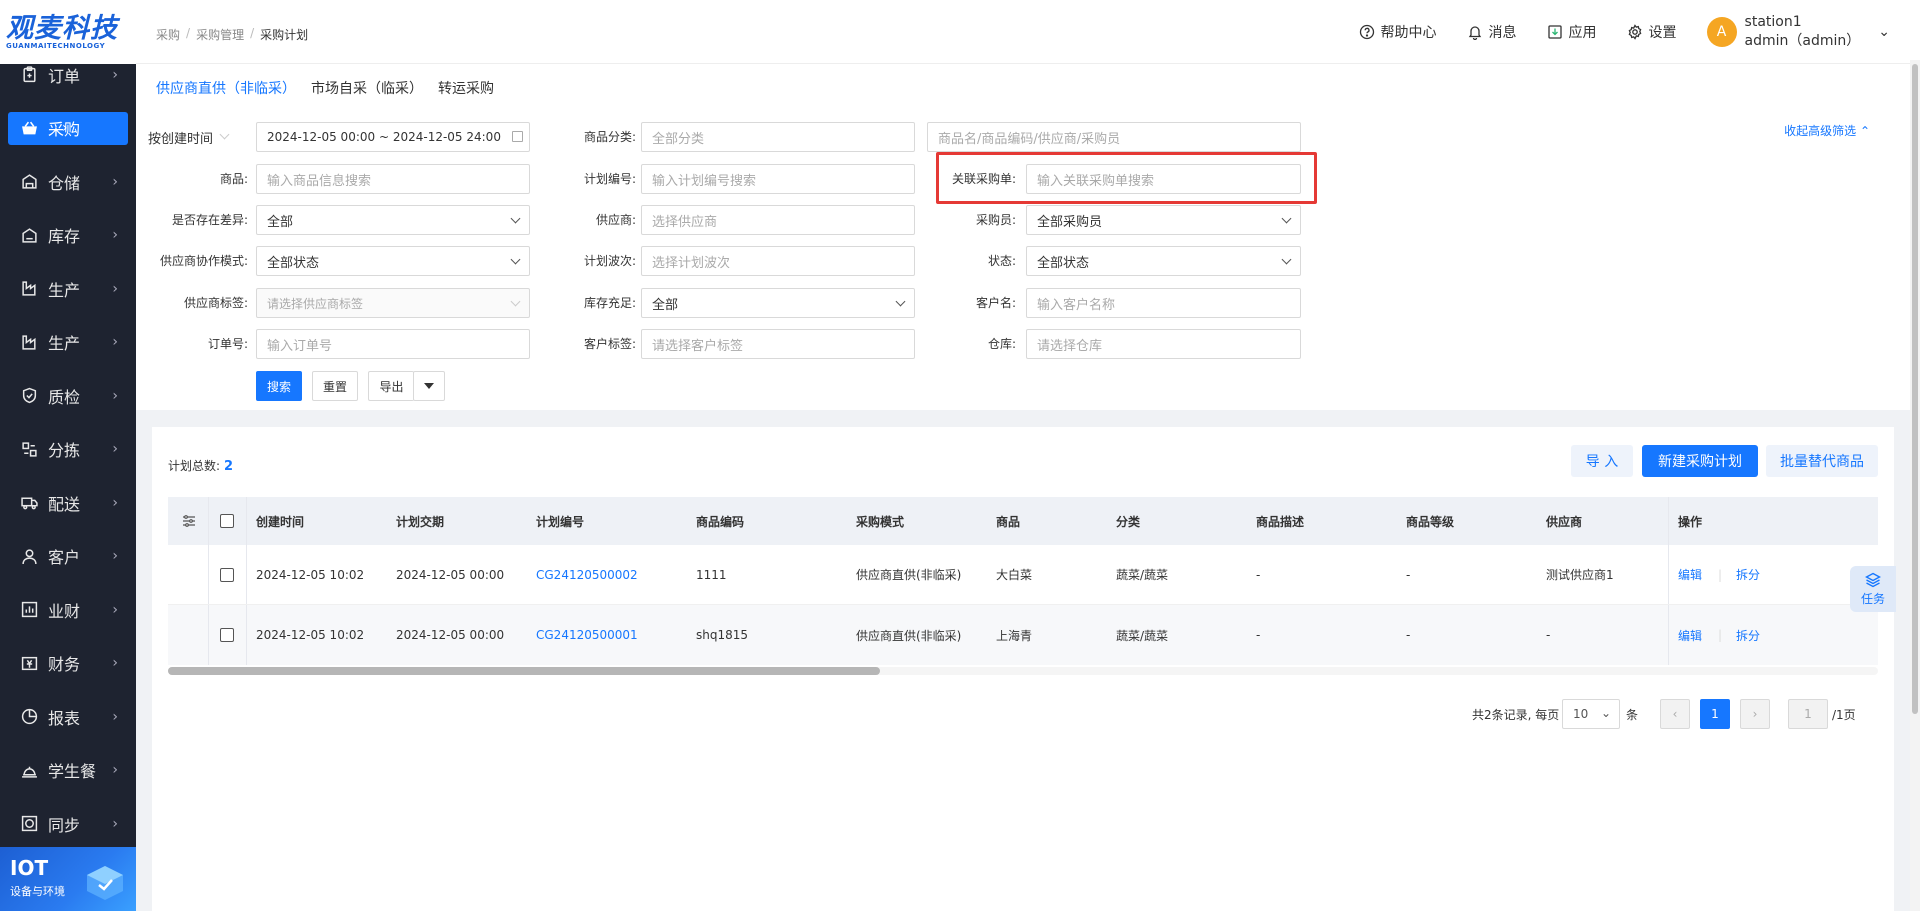 Image resolution: width=1920 pixels, height=911 pixels. I want to click on status-select: 全部状态, so click(1163, 261).